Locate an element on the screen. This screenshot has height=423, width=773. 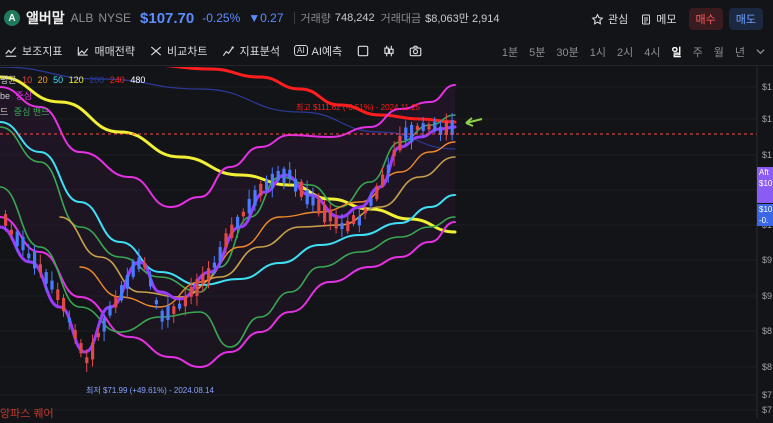
after-label: Aft is located at coordinates (764, 172).